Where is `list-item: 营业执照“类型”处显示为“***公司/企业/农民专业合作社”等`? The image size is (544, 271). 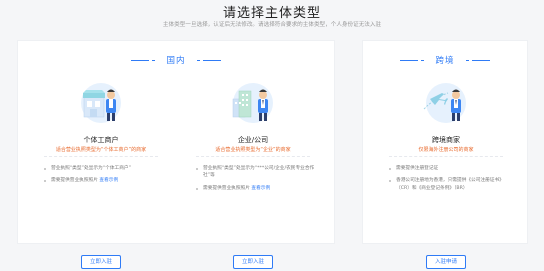
list-item: 营业执照“类型”处显示为“***公司/企业/农民专业合作社”等 is located at coordinates (256, 172).